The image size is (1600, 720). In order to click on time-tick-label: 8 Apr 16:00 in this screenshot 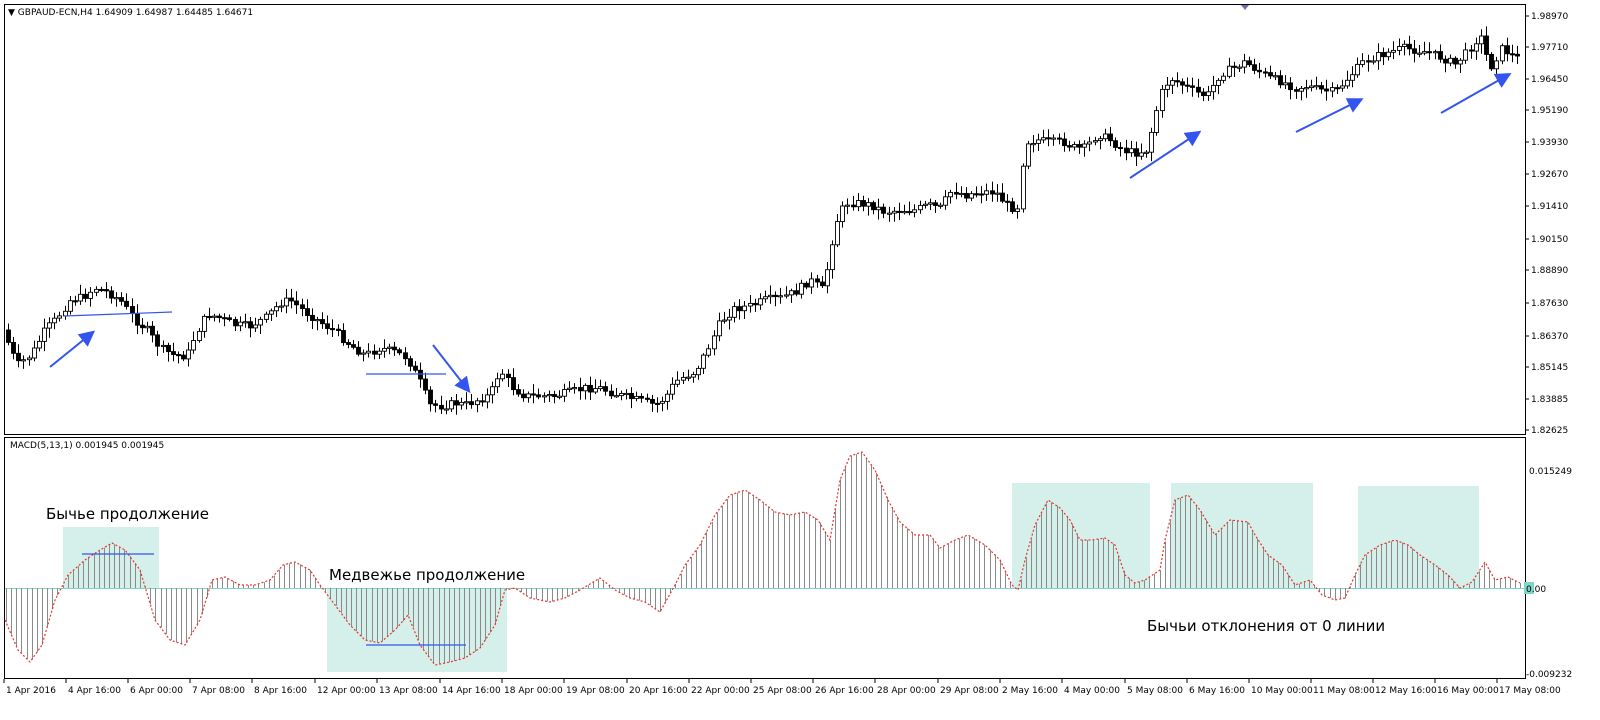, I will do `click(280, 691)`.